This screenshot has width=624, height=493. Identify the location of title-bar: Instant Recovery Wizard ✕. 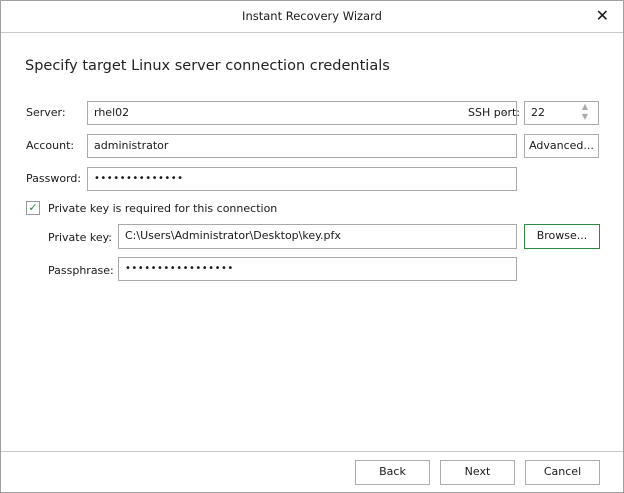
(312, 17).